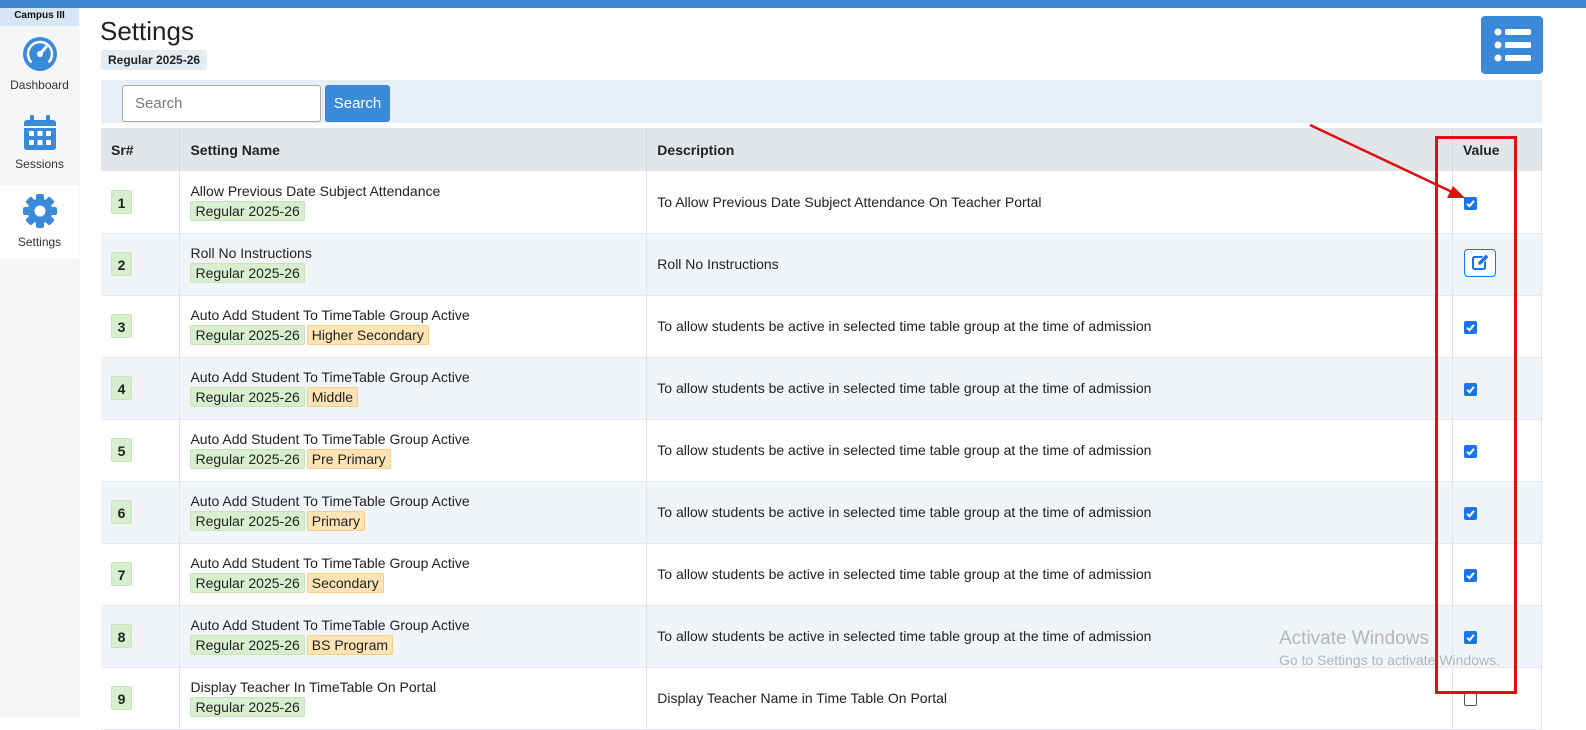 Image resolution: width=1586 pixels, height=730 pixels. What do you see at coordinates (121, 574) in the screenshot?
I see `sr-badge: 7` at bounding box center [121, 574].